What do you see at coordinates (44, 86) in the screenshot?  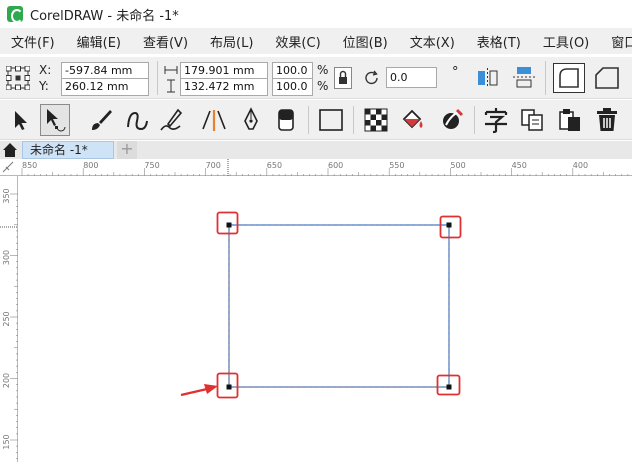 I see `y-label: Y:` at bounding box center [44, 86].